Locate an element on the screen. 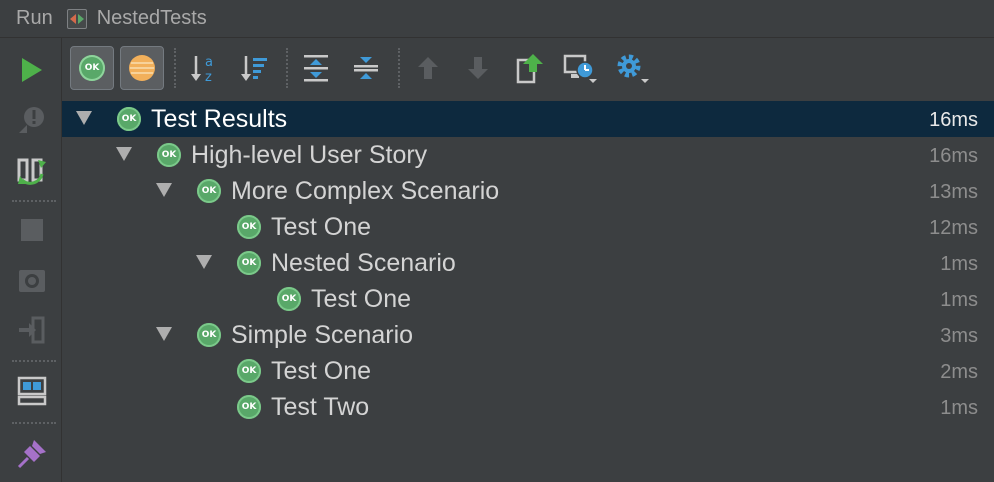 The height and width of the screenshot is (482, 994). rerun-failed-icon is located at coordinates (31, 120).